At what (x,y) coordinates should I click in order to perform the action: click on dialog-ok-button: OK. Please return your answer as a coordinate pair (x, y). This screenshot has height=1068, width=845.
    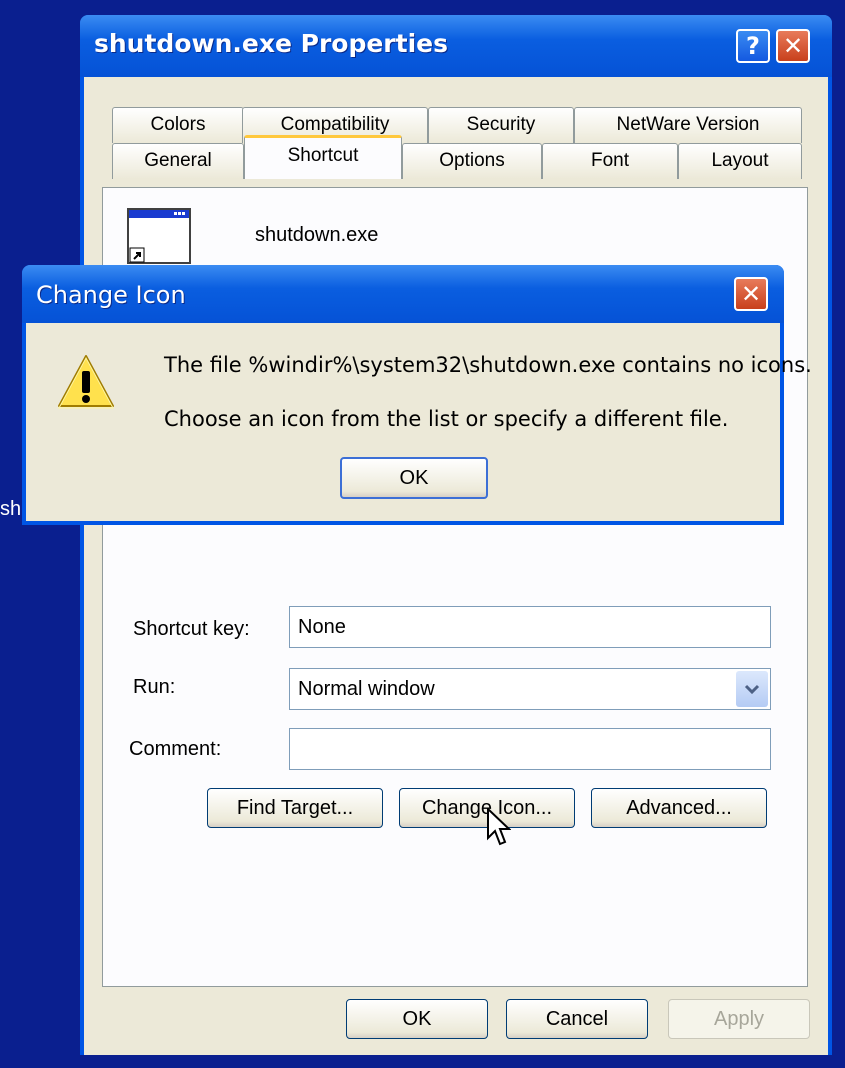
    Looking at the image, I should click on (414, 478).